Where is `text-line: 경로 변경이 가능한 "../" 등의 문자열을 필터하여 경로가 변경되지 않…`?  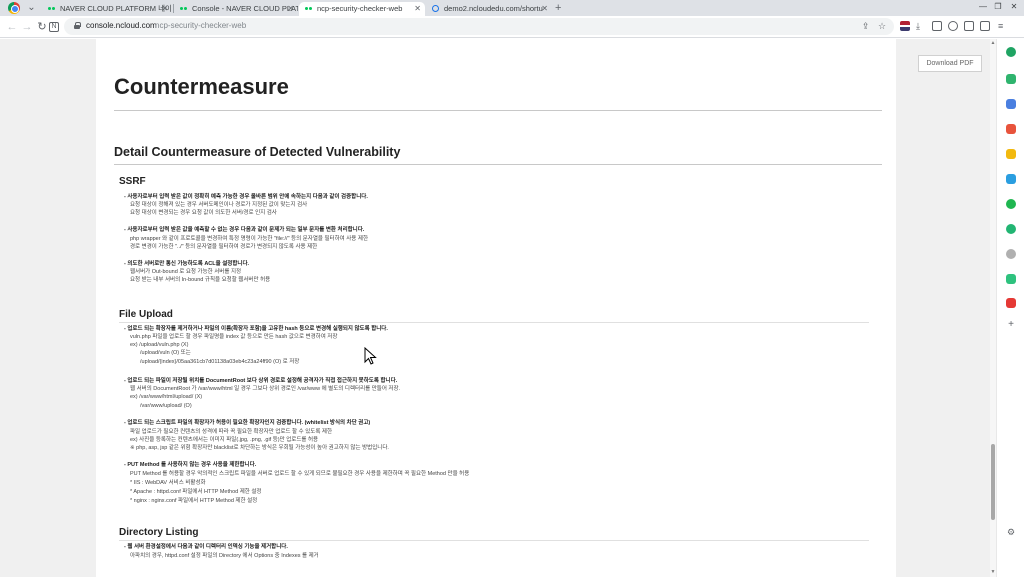 text-line: 경로 변경이 가능한 "../" 등의 문자열을 필터하여 경로가 변경되지 않… is located at coordinates (224, 247).